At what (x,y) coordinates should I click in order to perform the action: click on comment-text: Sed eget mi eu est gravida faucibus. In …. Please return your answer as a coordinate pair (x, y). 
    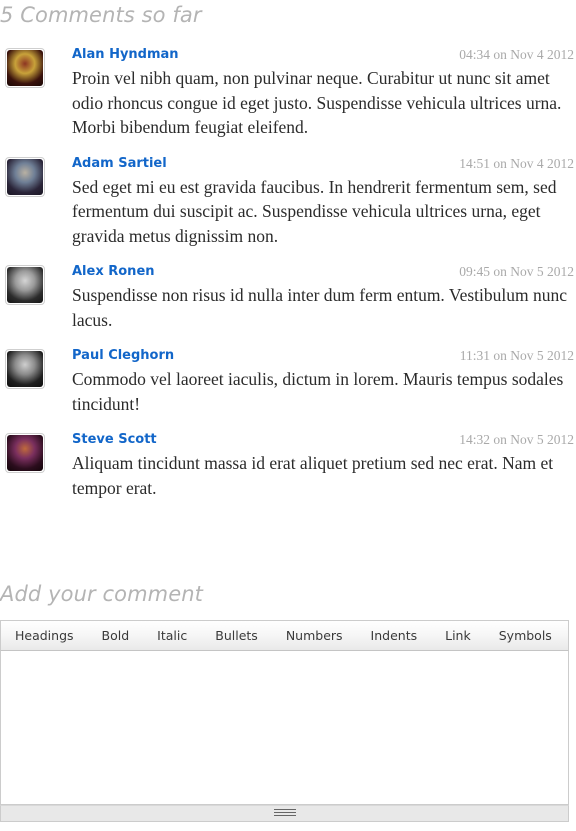
    Looking at the image, I should click on (314, 211).